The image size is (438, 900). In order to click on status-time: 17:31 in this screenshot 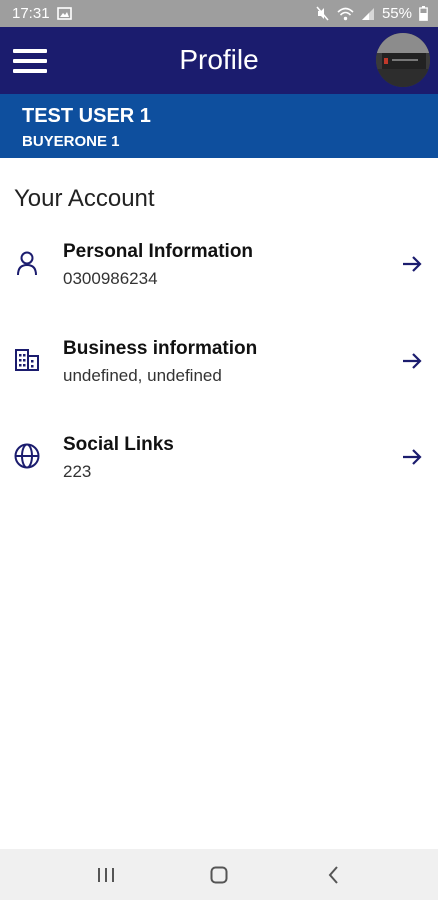, I will do `click(31, 13)`.